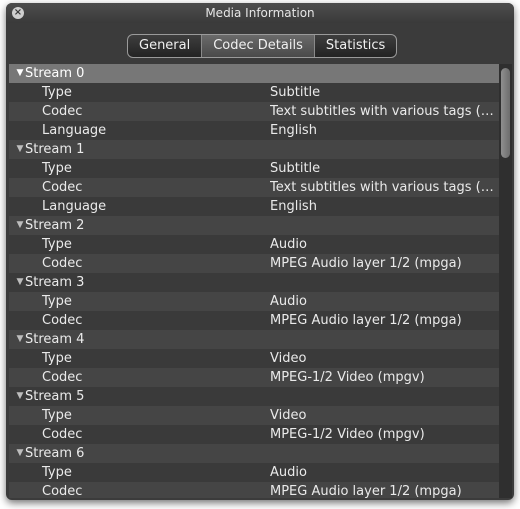 This screenshot has height=509, width=520. Describe the element at coordinates (505, 281) in the screenshot. I see `vertical-scrollbar` at that location.